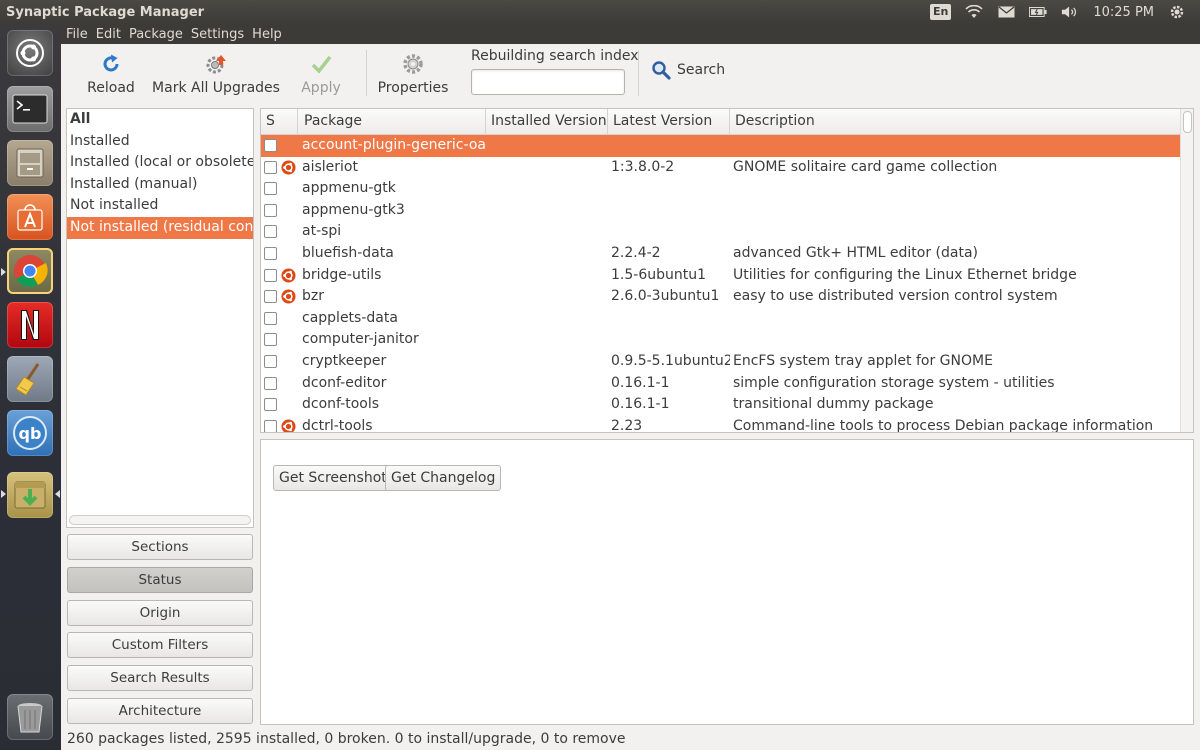  Describe the element at coordinates (974, 12) in the screenshot. I see `wifi-icon` at that location.